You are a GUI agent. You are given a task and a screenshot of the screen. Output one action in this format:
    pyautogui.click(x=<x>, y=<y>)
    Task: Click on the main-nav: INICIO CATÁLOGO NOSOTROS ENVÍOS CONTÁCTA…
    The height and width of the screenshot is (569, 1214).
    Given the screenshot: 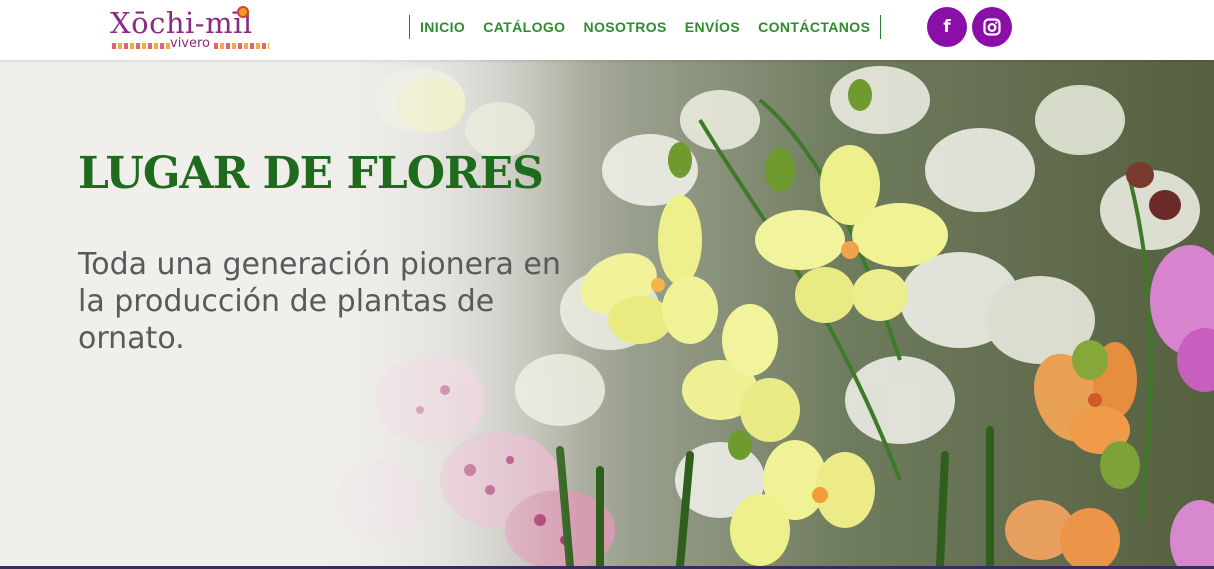 What is the action you would take?
    pyautogui.click(x=645, y=27)
    